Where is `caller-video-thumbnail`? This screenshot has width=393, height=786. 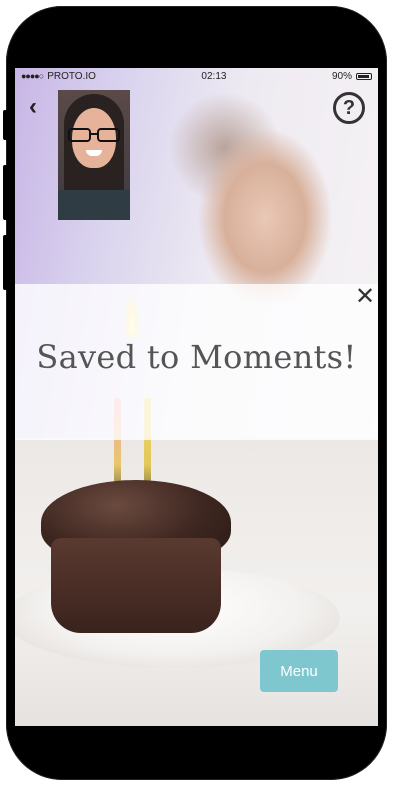 caller-video-thumbnail is located at coordinates (94, 155).